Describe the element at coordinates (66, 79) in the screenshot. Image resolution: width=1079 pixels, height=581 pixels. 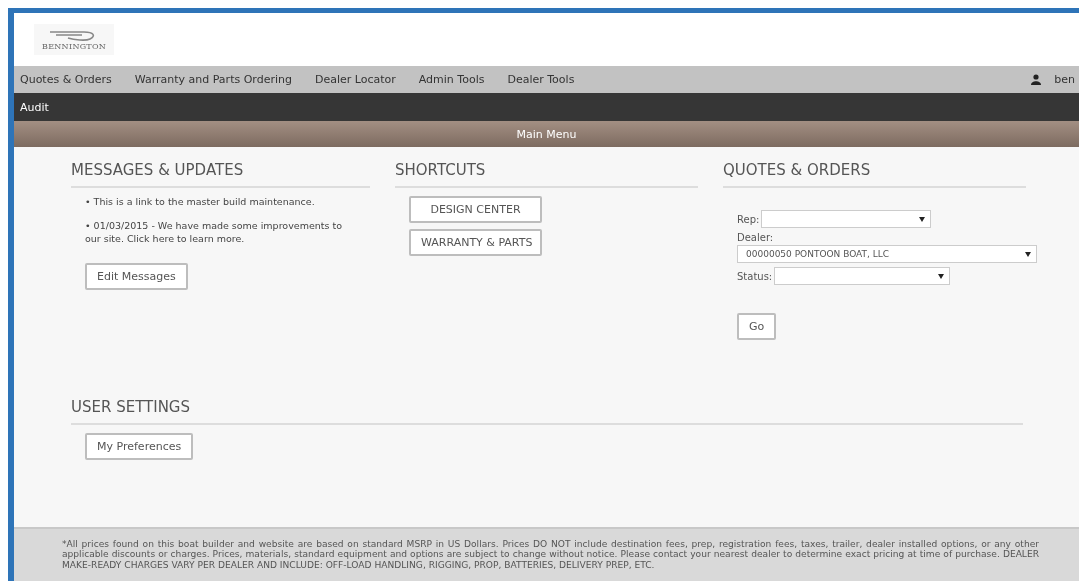
I see `nav-menu-item: Quotes & Orders` at that location.